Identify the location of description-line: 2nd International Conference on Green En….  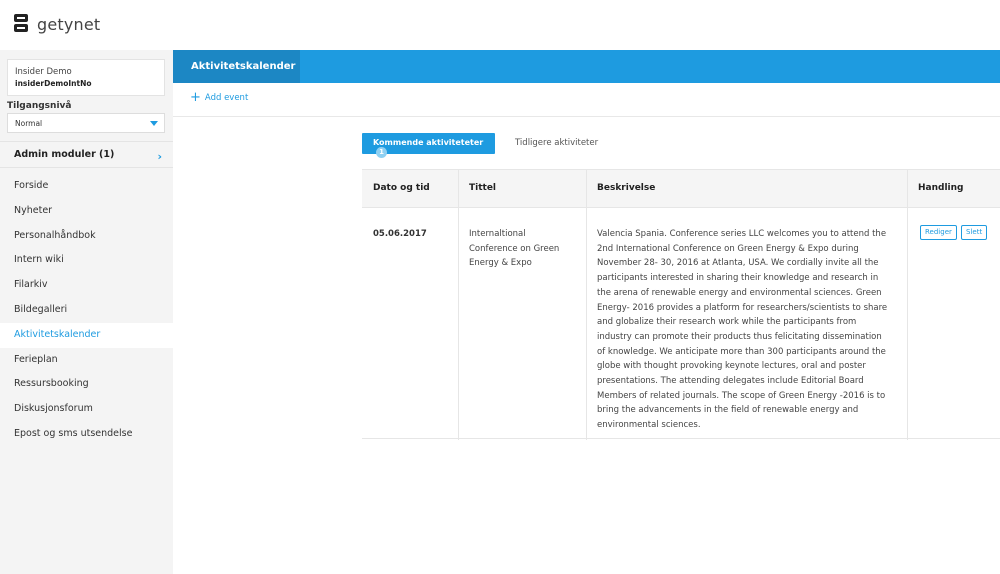
(728, 248).